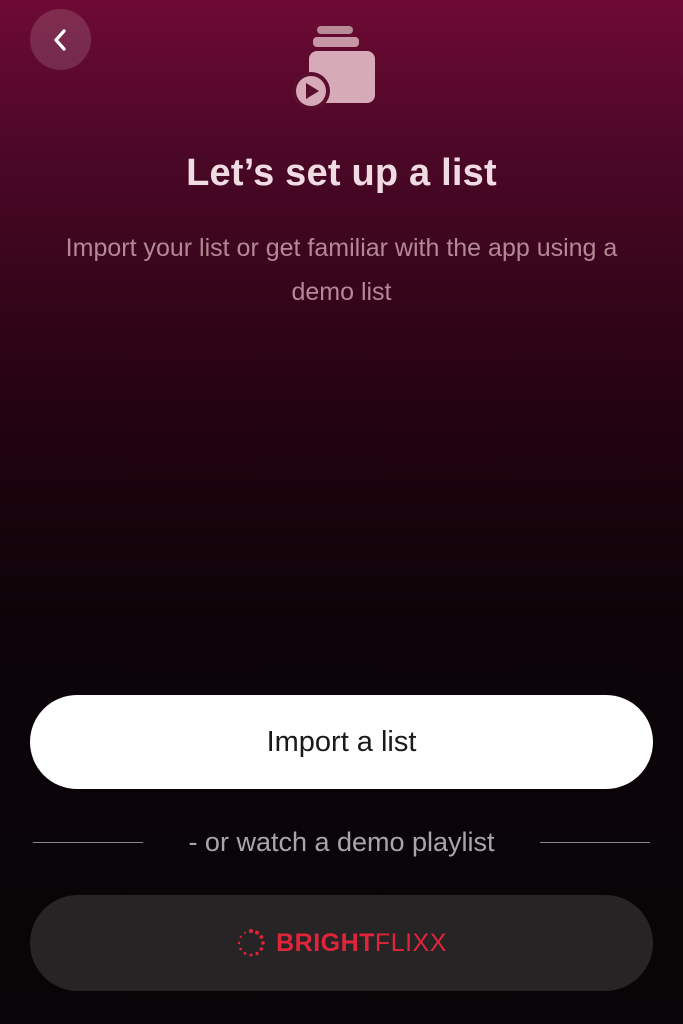 This screenshot has width=683, height=1024. I want to click on back-button, so click(60, 39).